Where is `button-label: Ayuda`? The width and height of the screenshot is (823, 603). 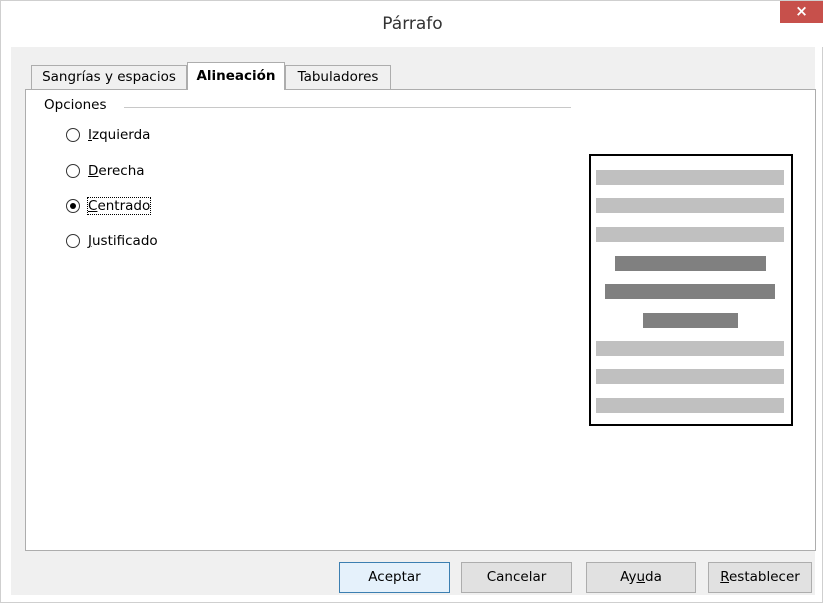
button-label: Ayuda is located at coordinates (641, 577).